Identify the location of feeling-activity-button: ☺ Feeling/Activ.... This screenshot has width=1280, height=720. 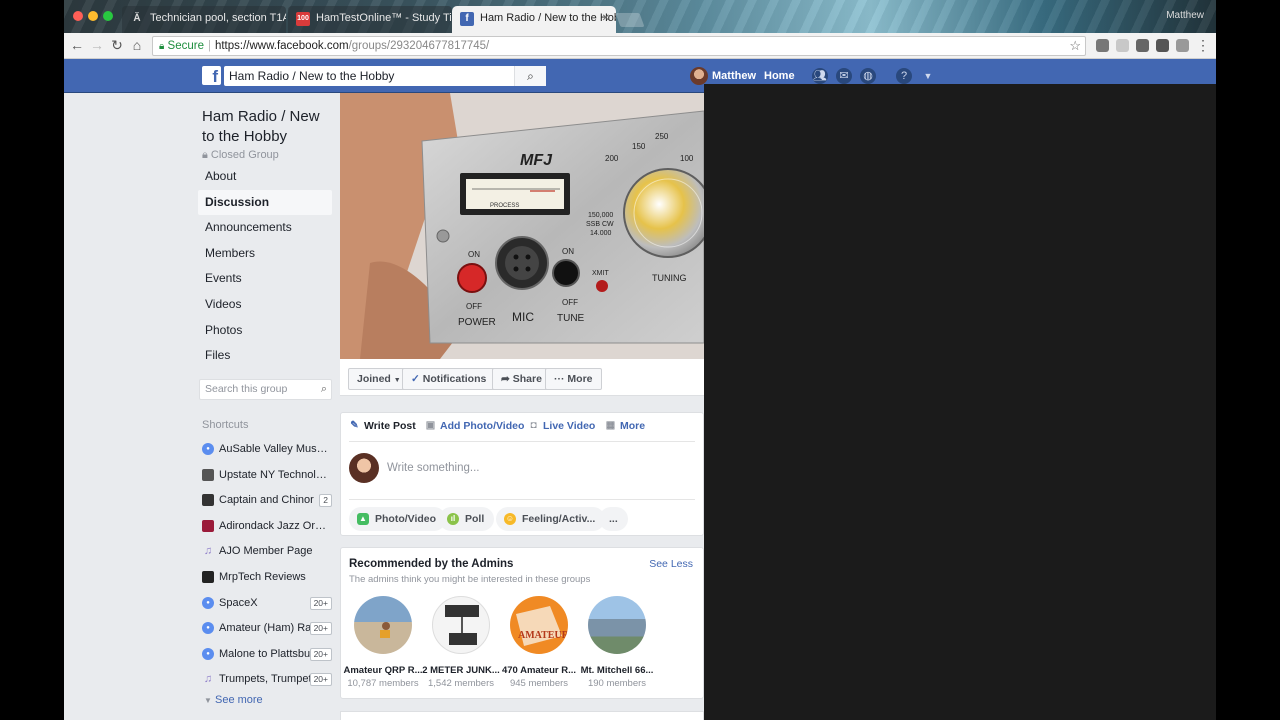
(551, 519).